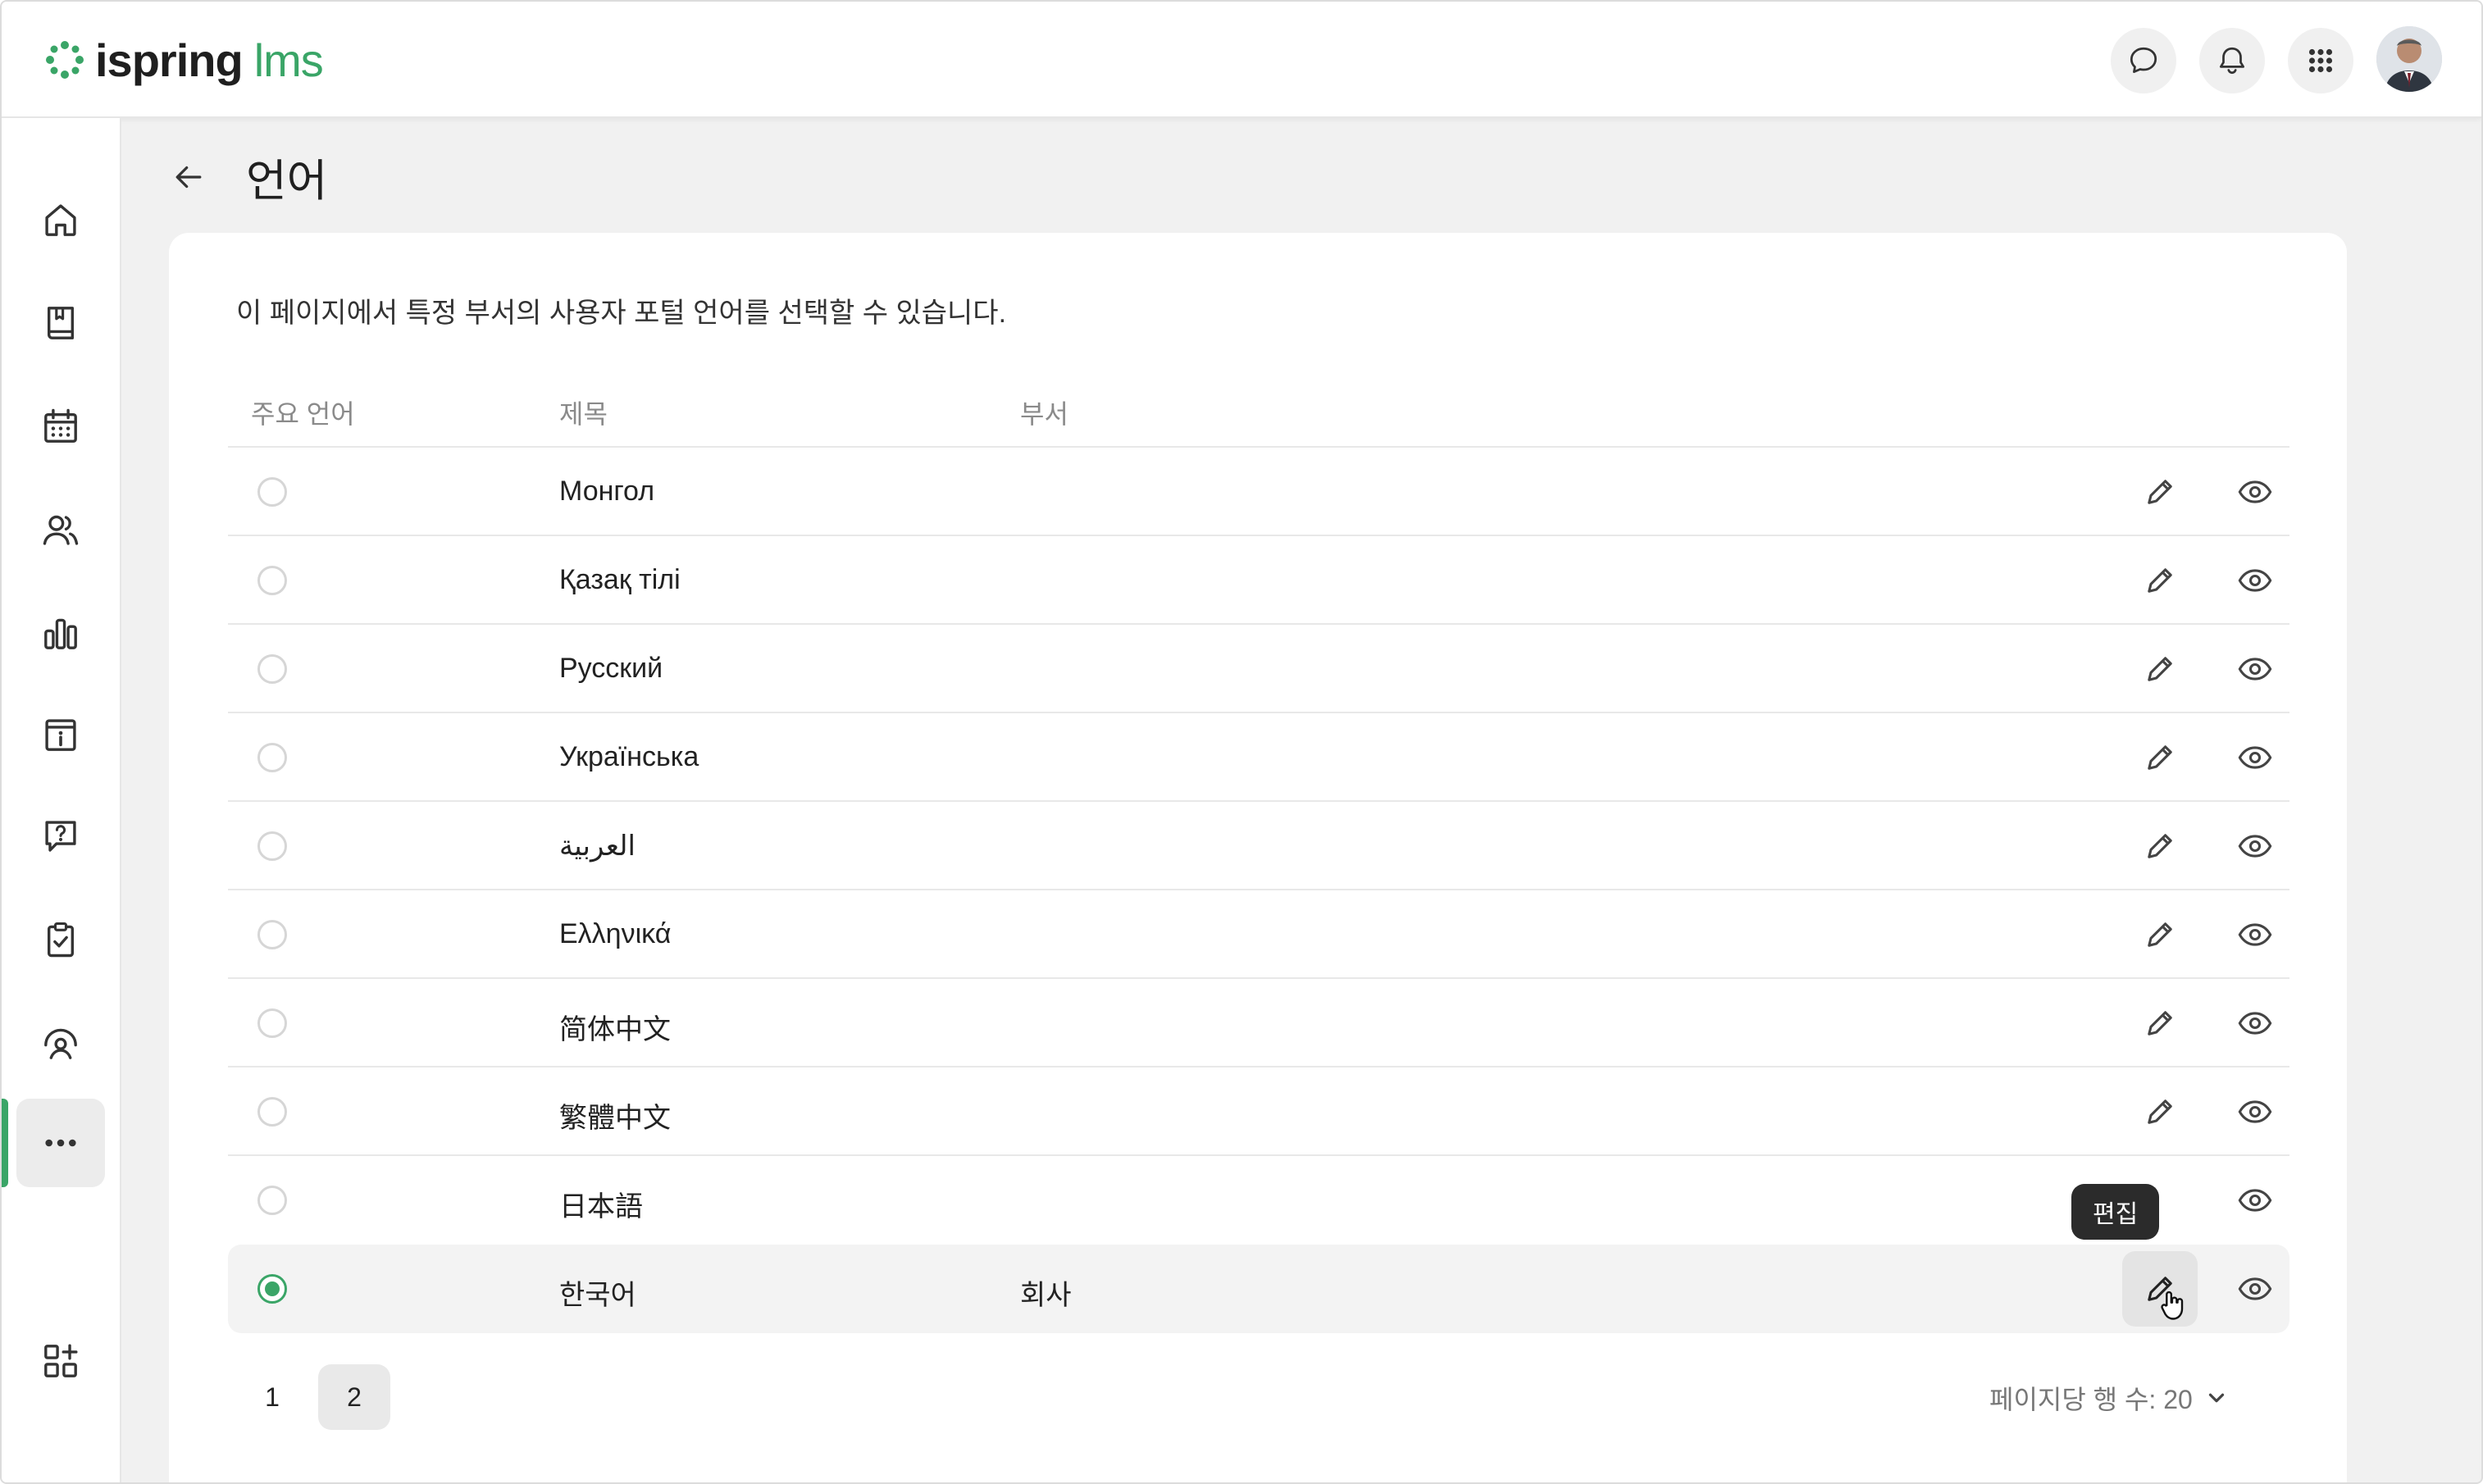  I want to click on user-avatar, so click(2409, 59).